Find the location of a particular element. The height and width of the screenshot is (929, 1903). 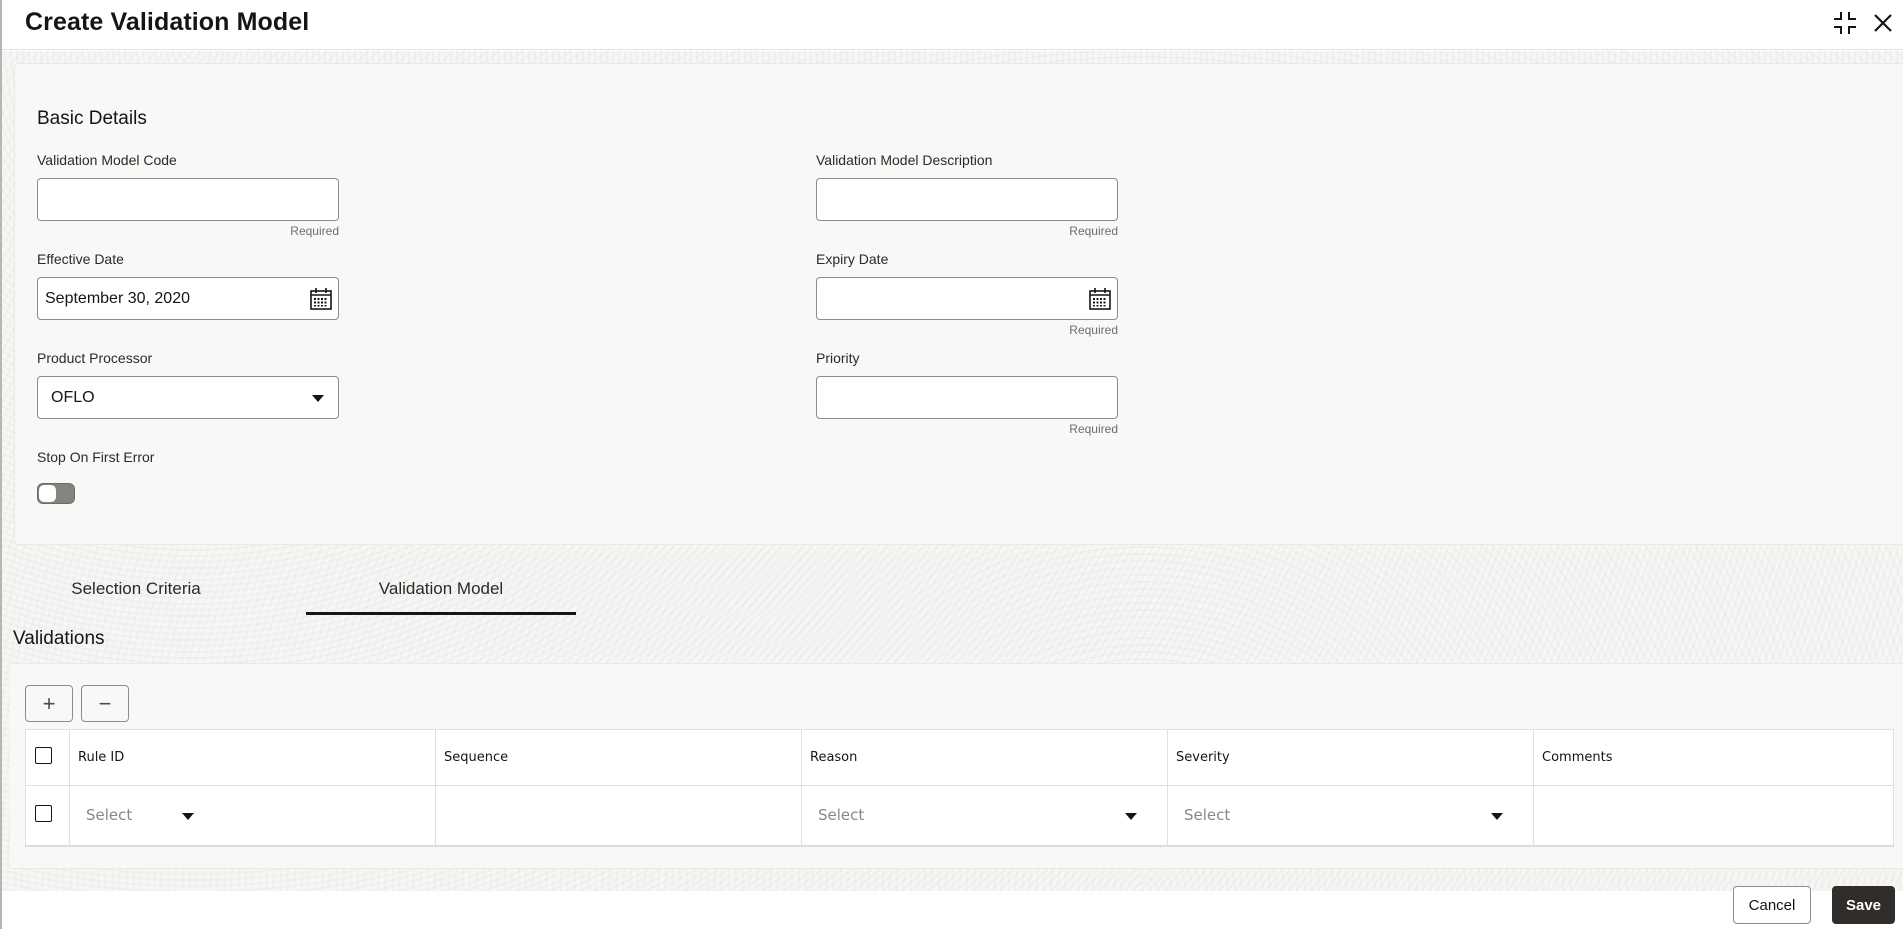

add-row-button: + is located at coordinates (49, 703).